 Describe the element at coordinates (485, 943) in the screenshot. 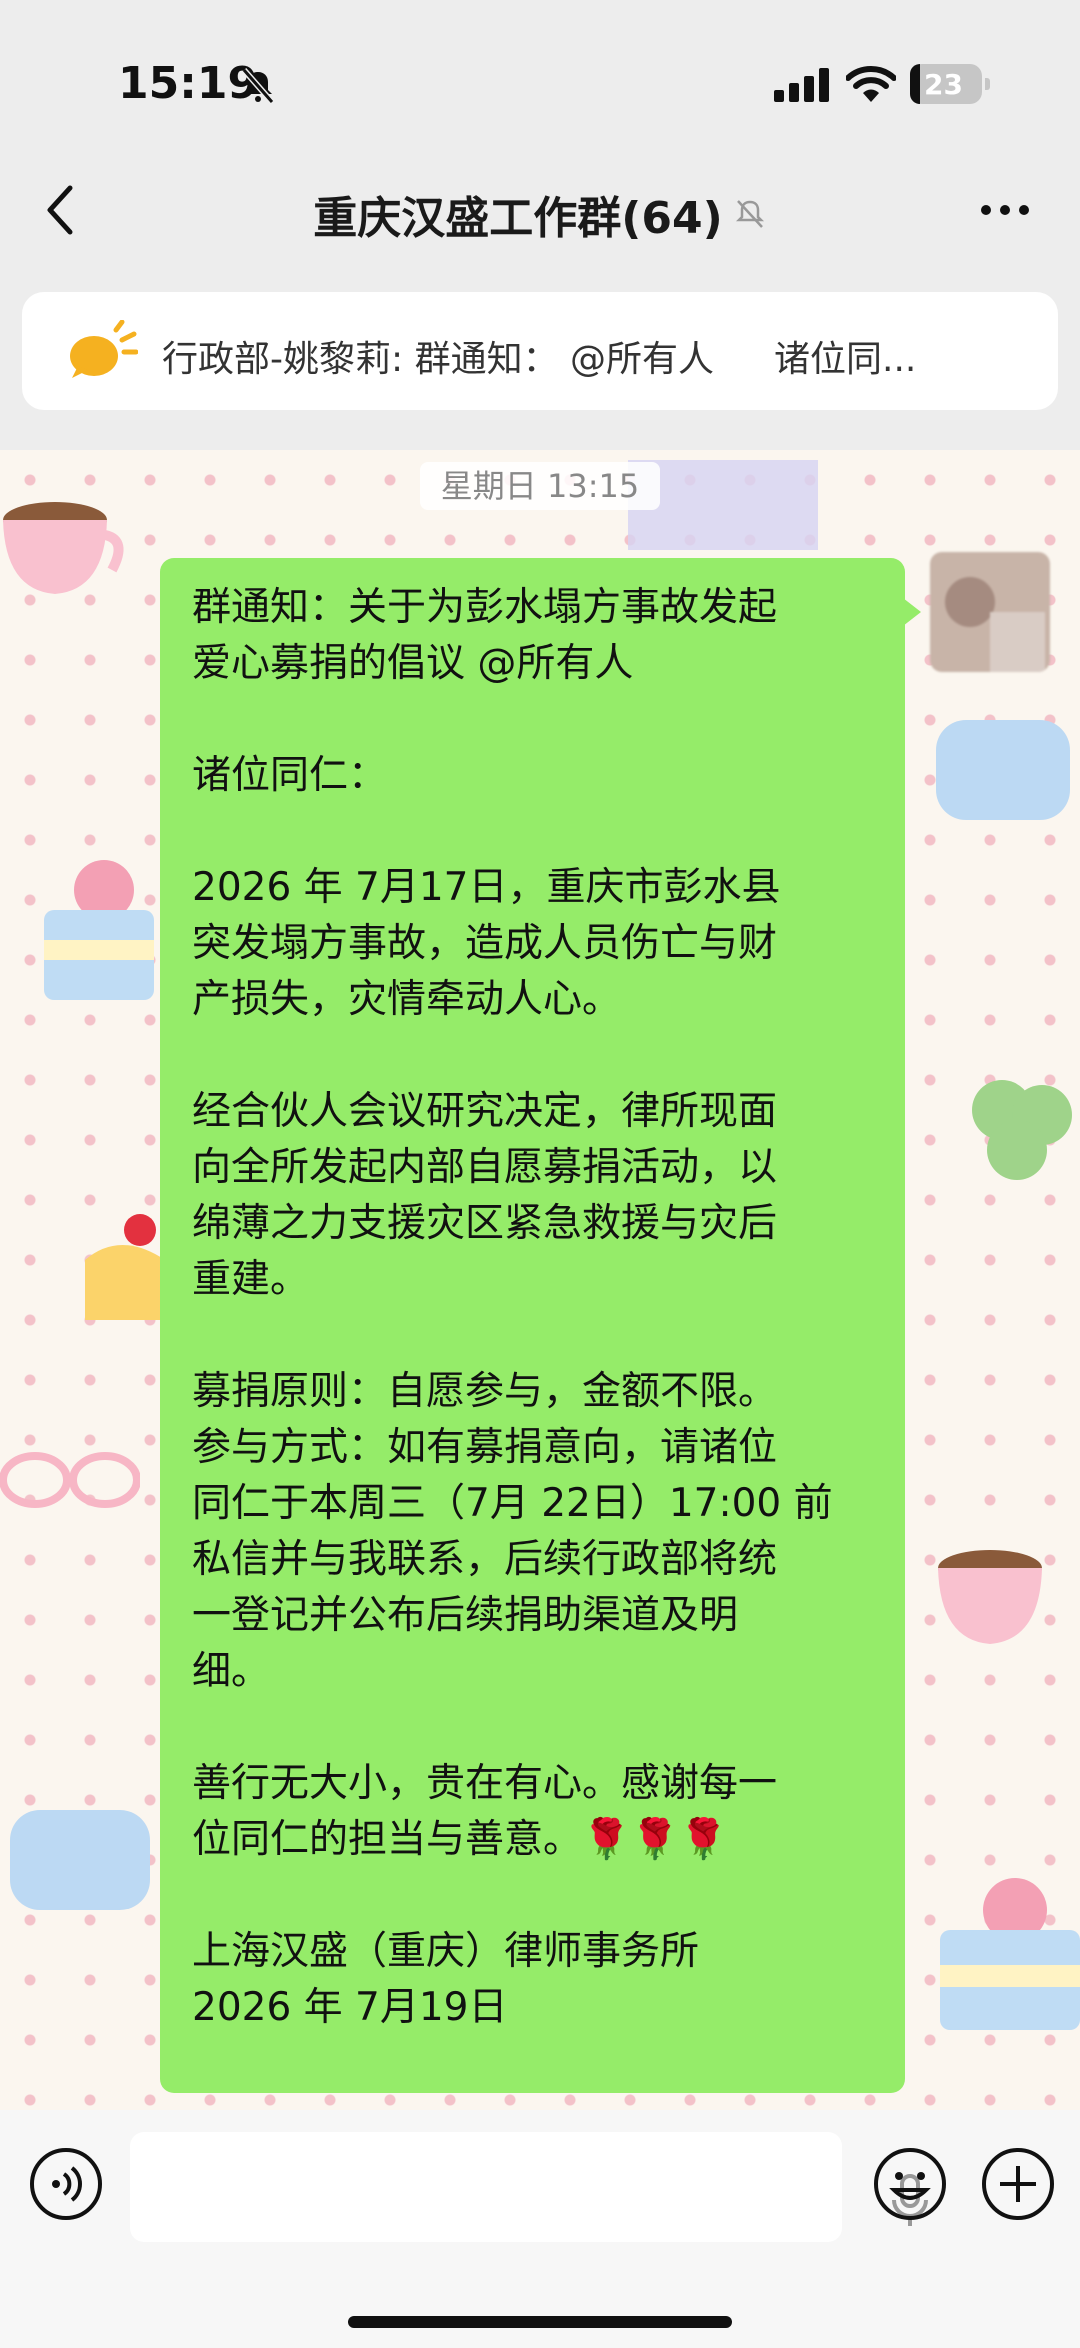

I see `message-line: 突发塌方事故，造成人员伤亡与财` at that location.